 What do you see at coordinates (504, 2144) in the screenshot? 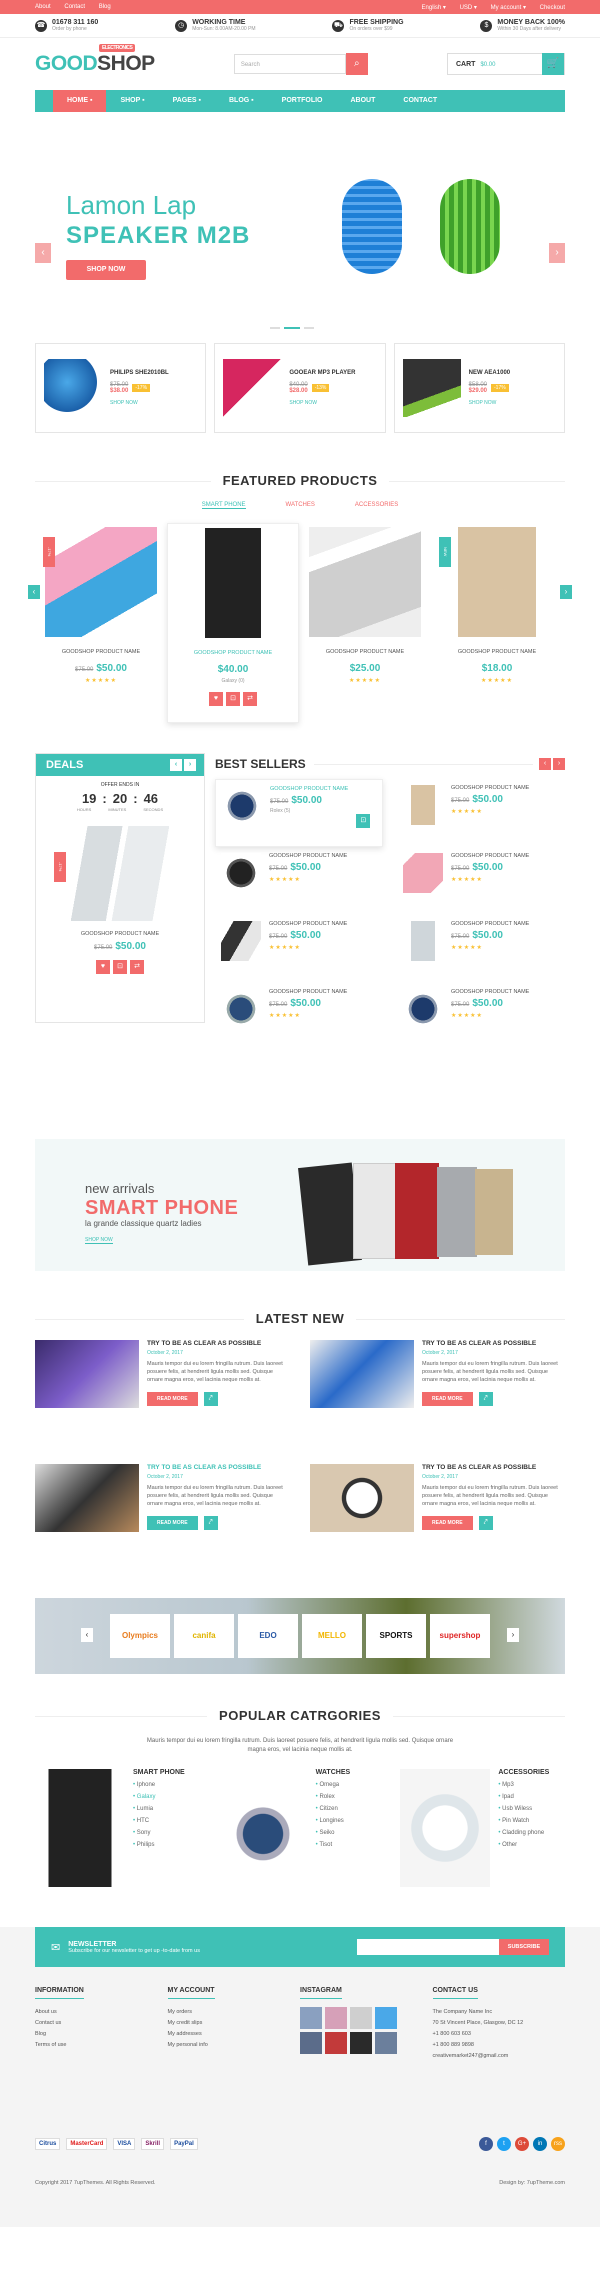
I see `twitter-icon: t` at bounding box center [504, 2144].